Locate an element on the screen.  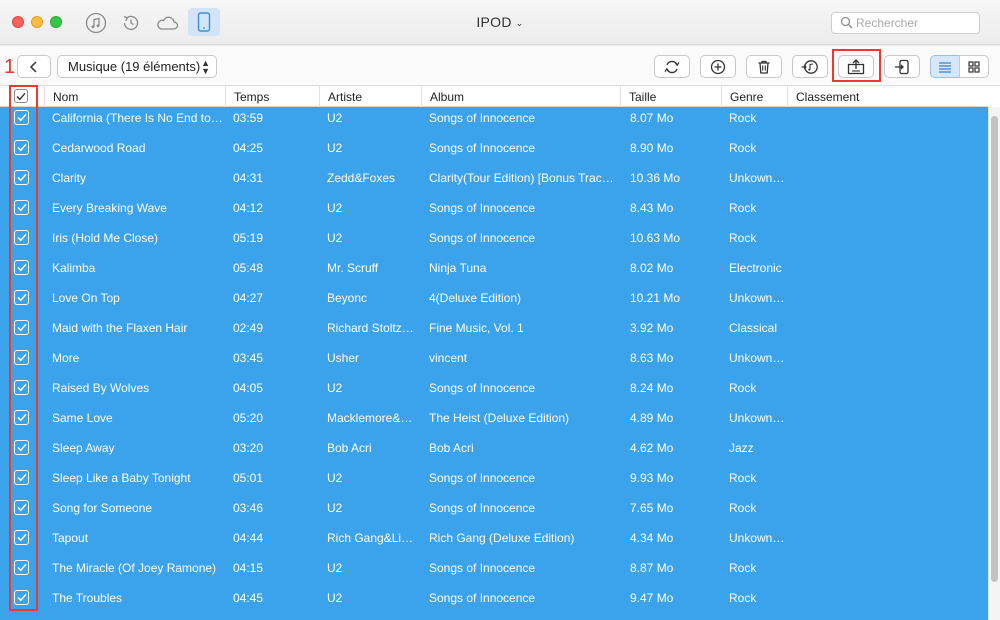
scrollbar-thumb is located at coordinates (994, 349).